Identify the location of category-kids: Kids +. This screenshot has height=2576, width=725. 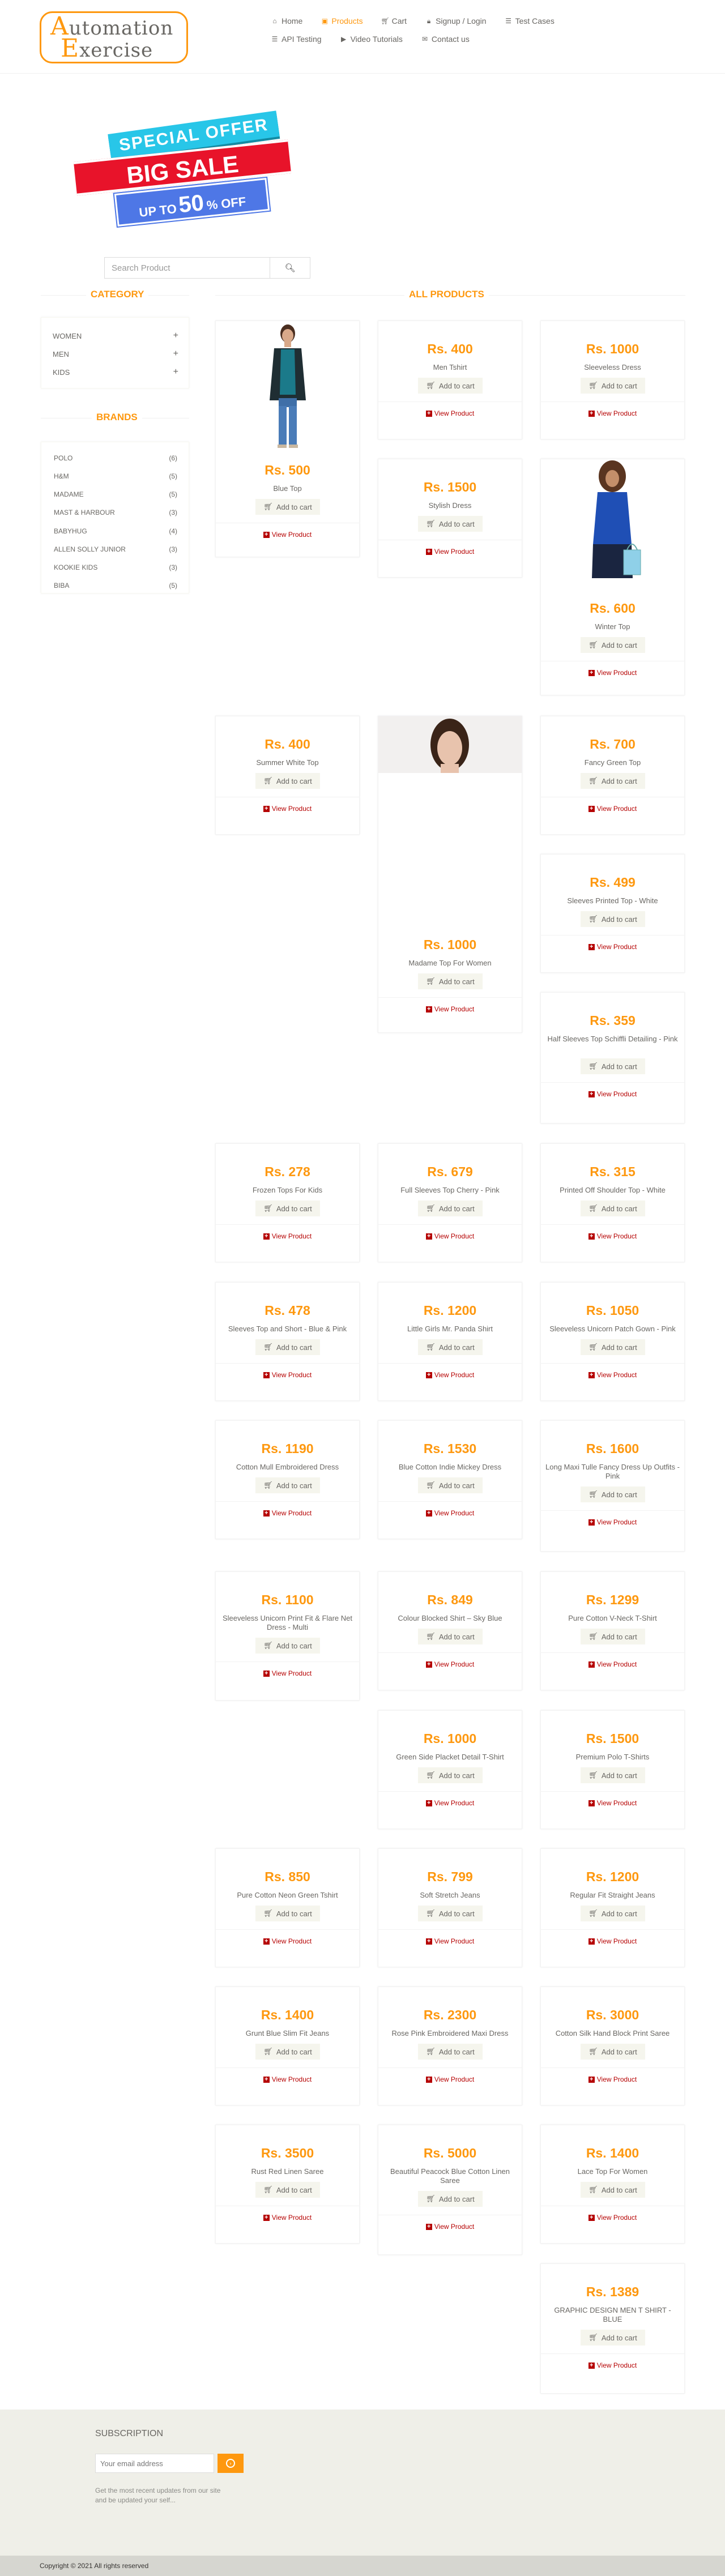
(115, 372).